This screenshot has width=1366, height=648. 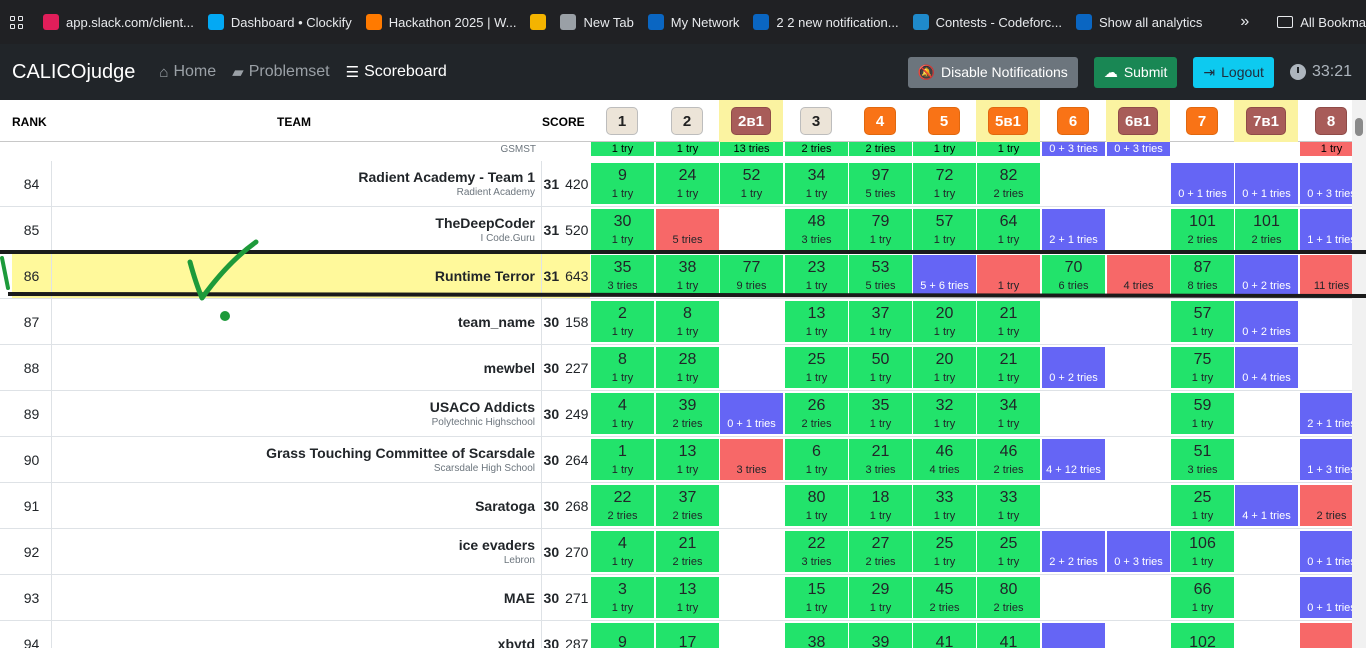 I want to click on problem-badge: 7в1, so click(x=1266, y=121).